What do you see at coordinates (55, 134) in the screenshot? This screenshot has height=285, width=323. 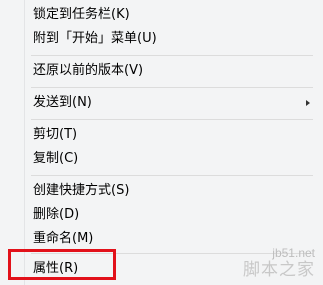 I see `menu-item-label: 剪切(T)` at bounding box center [55, 134].